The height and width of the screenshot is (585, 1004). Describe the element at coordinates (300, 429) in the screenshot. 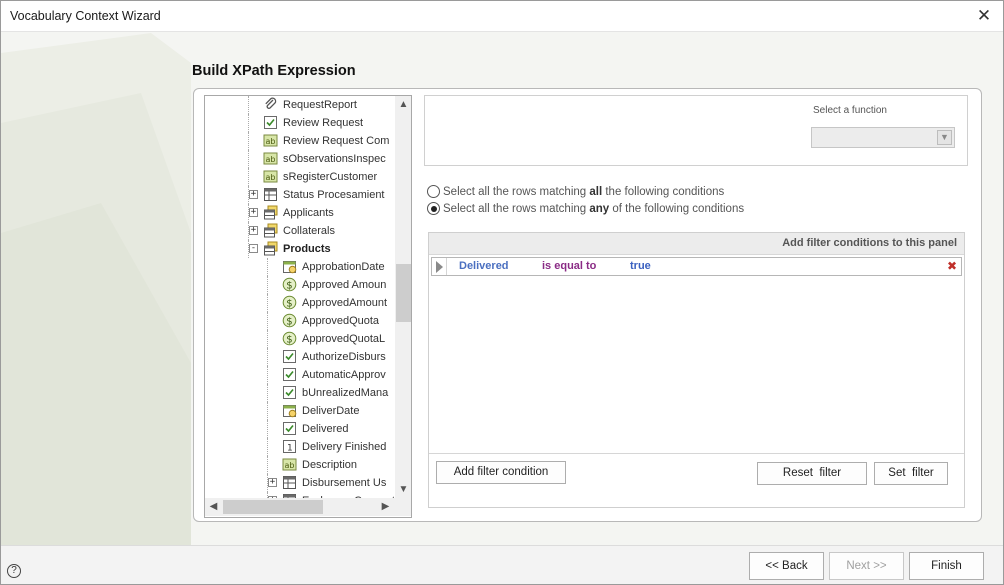

I see `tree-item: Delivered` at that location.